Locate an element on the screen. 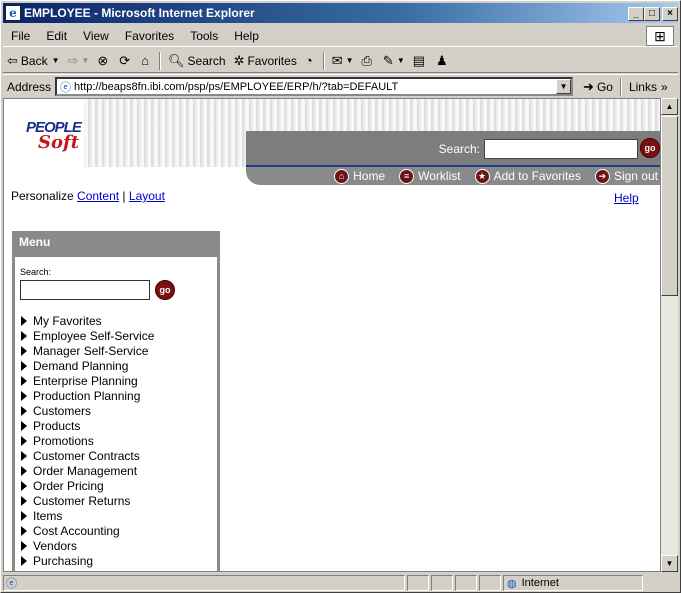 The width and height of the screenshot is (681, 593). discuss-button: ▤ is located at coordinates (420, 61).